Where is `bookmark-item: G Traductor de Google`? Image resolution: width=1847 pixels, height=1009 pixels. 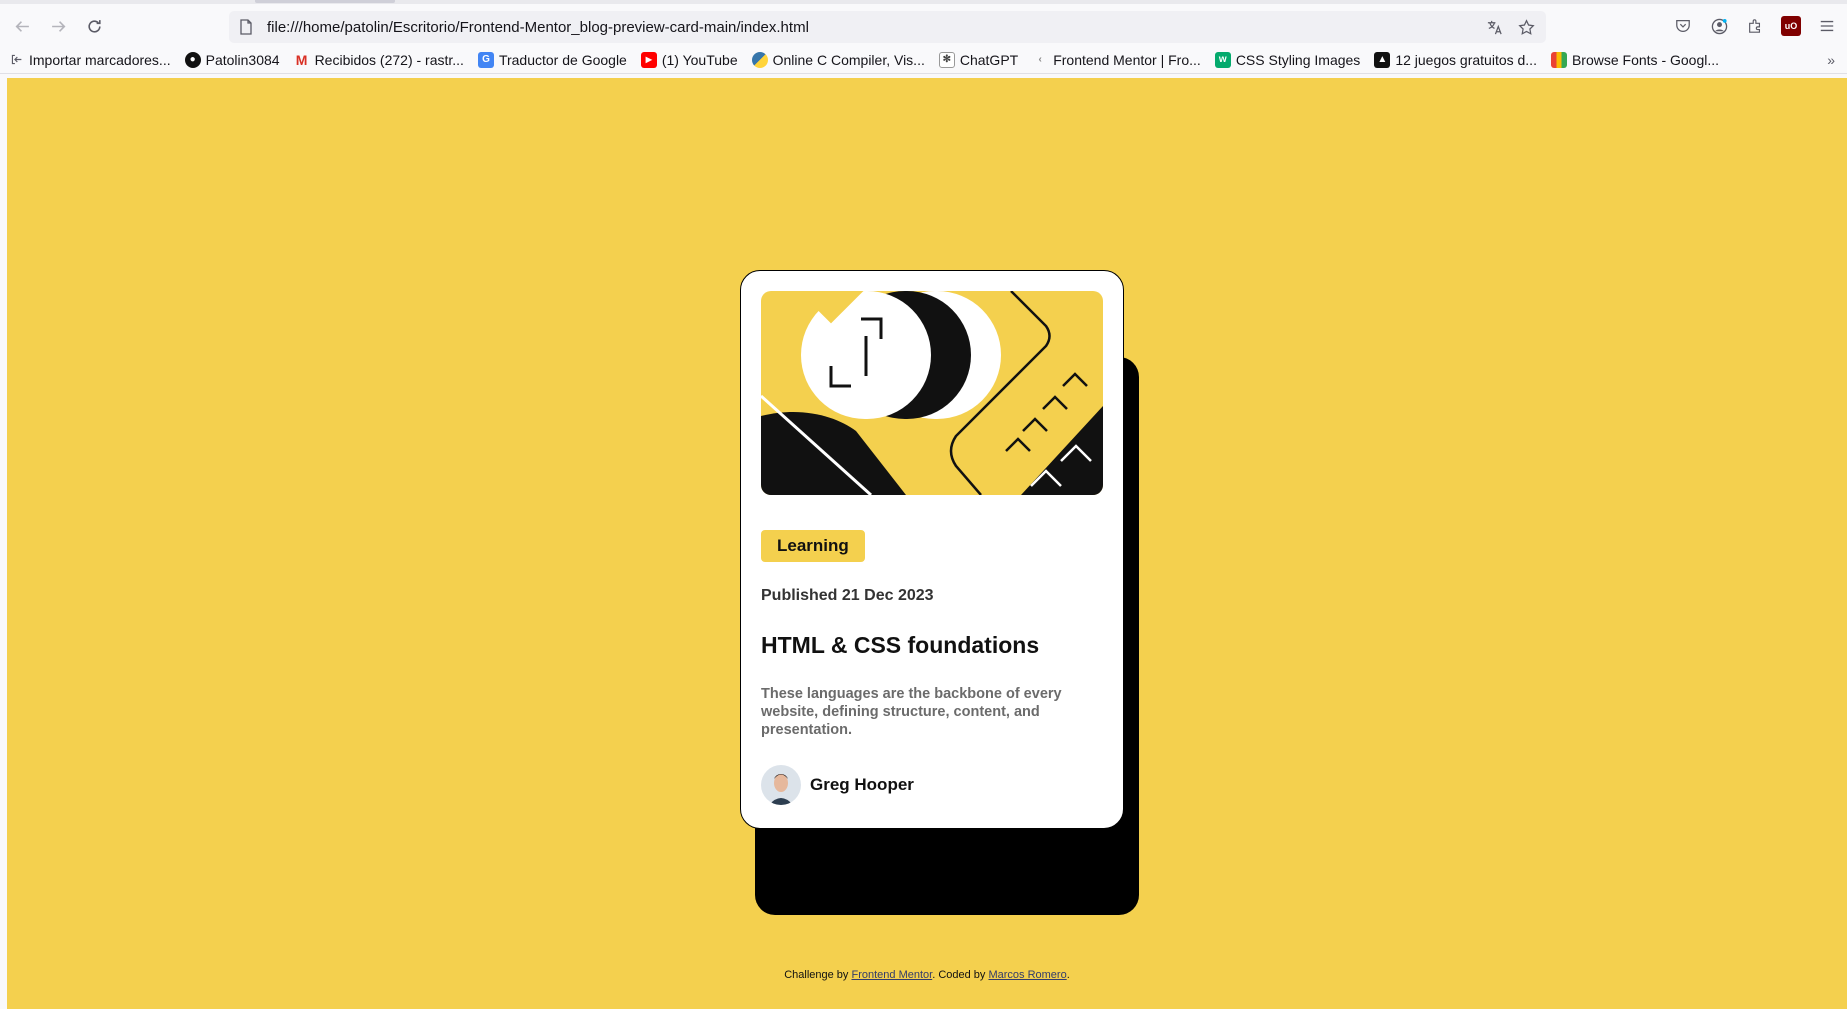 bookmark-item: G Traductor de Google is located at coordinates (552, 59).